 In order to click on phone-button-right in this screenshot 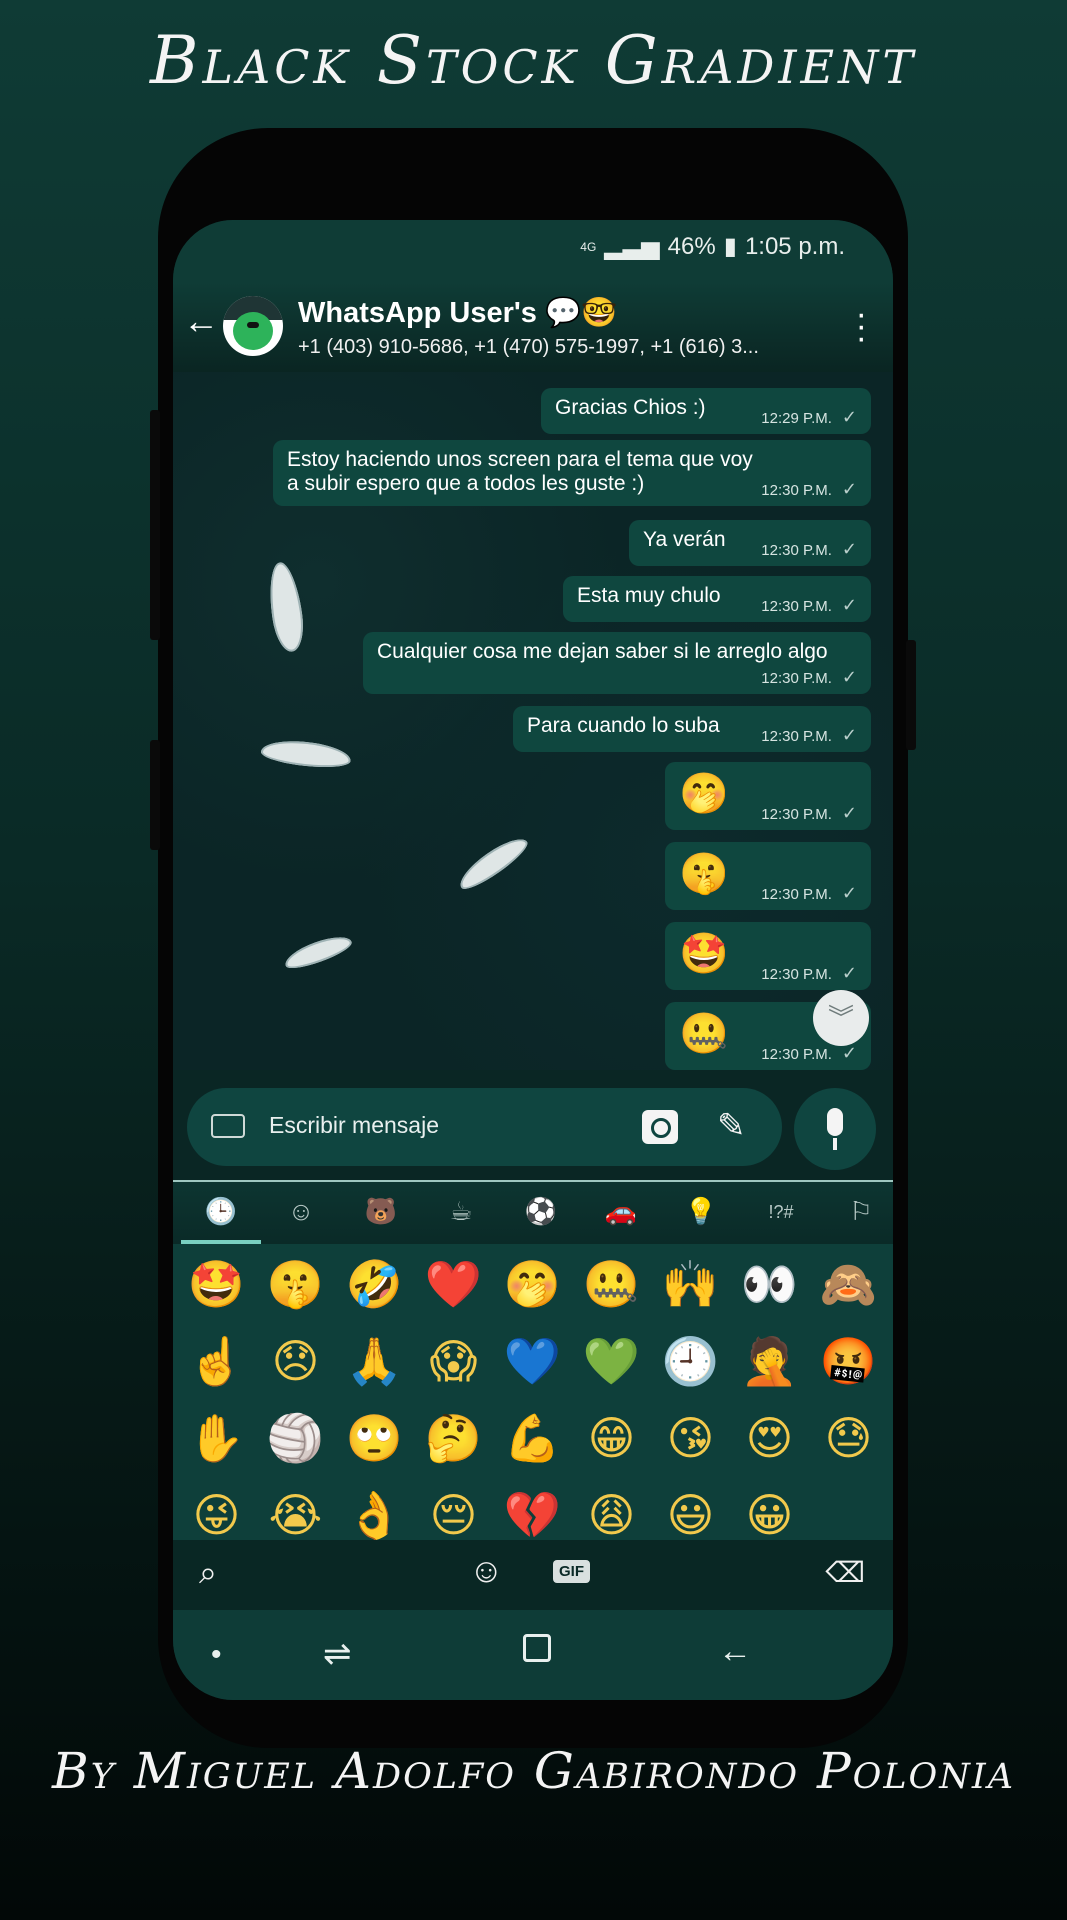, I will do `click(911, 695)`.